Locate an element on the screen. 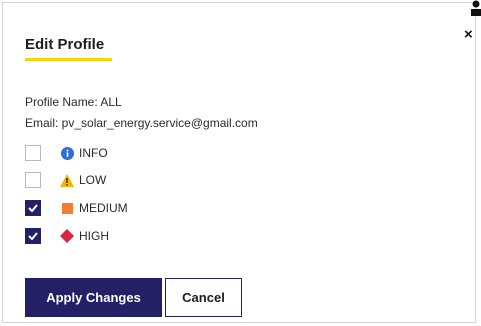 This screenshot has height=326, width=481. square-icon is located at coordinates (67, 208).